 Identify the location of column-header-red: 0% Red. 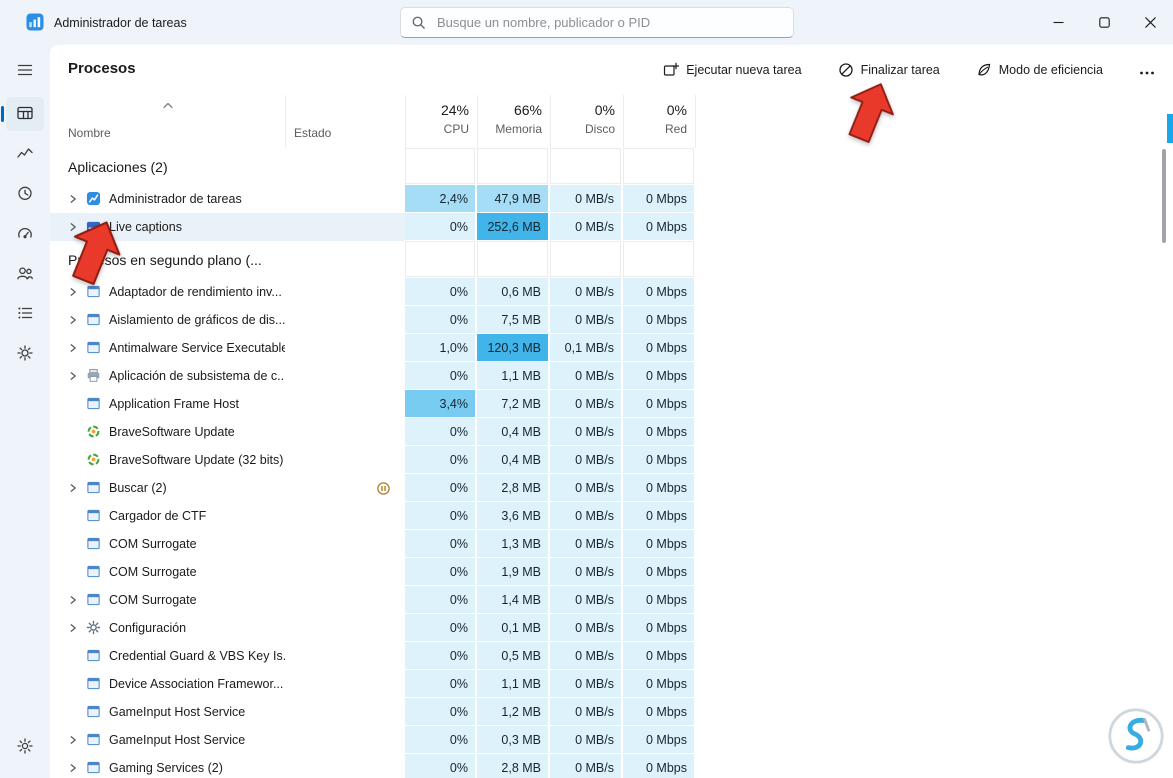
(659, 121).